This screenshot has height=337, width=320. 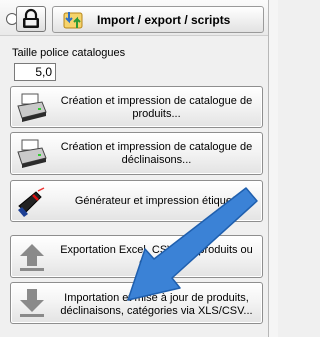 What do you see at coordinates (273, 168) in the screenshot?
I see `scrollbar-edge` at bounding box center [273, 168].